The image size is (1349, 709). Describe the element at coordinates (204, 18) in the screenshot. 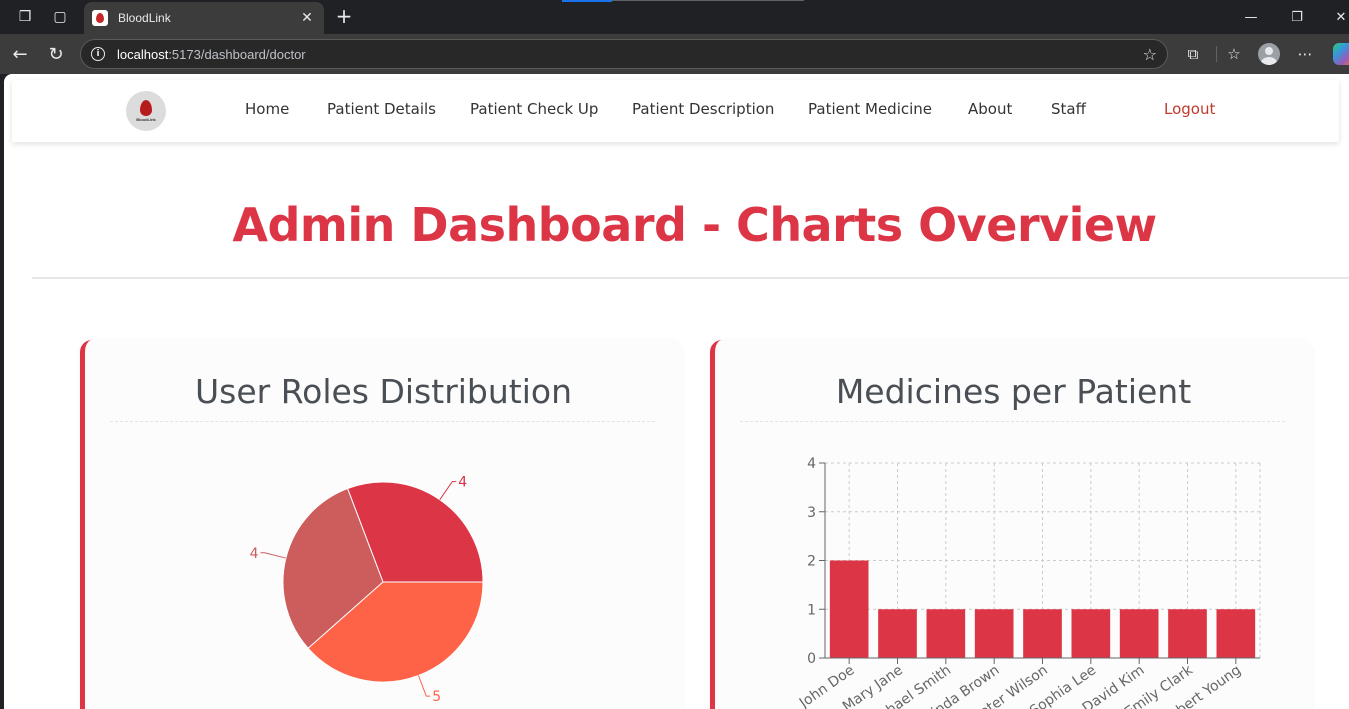

I see `browser-tab-active: BloodLink ✕` at that location.